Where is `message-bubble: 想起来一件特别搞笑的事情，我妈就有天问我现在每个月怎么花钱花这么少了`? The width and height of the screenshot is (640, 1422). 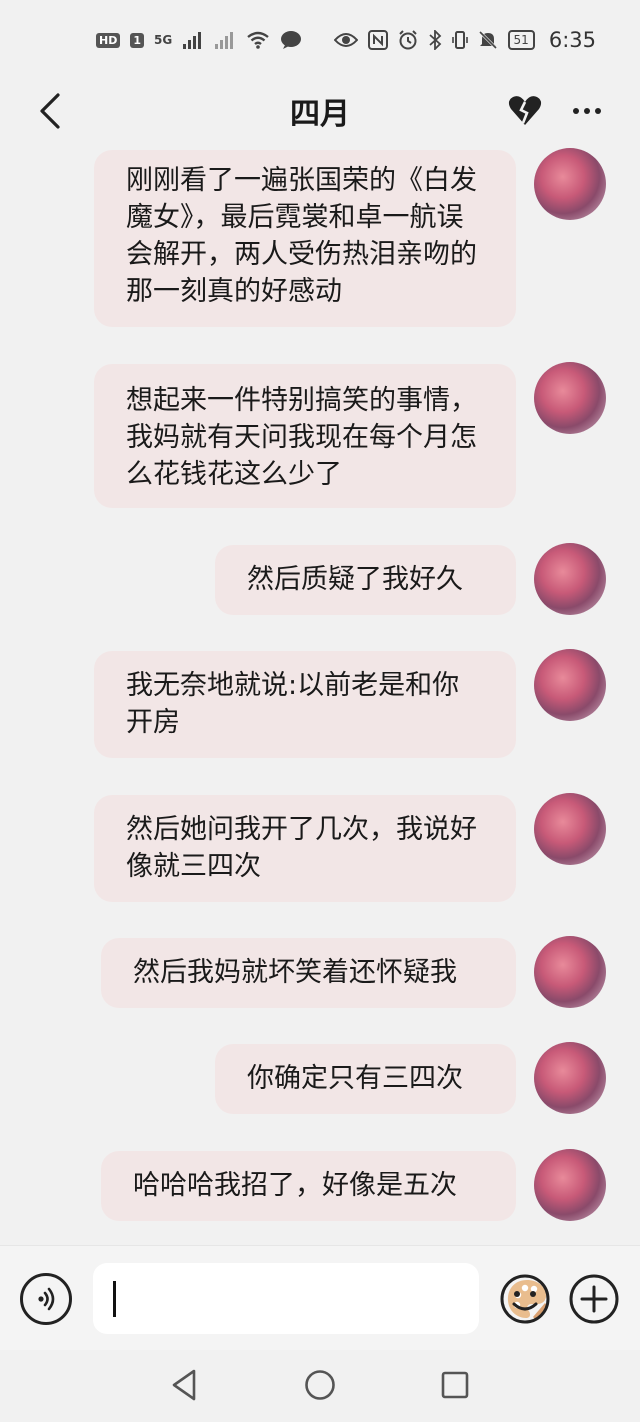 message-bubble: 想起来一件特别搞笑的事情，我妈就有天问我现在每个月怎么花钱花这么少了 is located at coordinates (305, 436).